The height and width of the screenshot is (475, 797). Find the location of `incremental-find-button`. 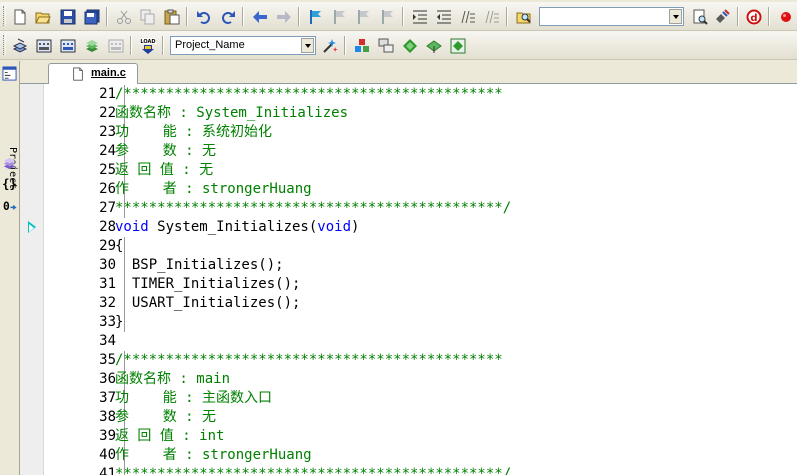

incremental-find-button is located at coordinates (722, 16).